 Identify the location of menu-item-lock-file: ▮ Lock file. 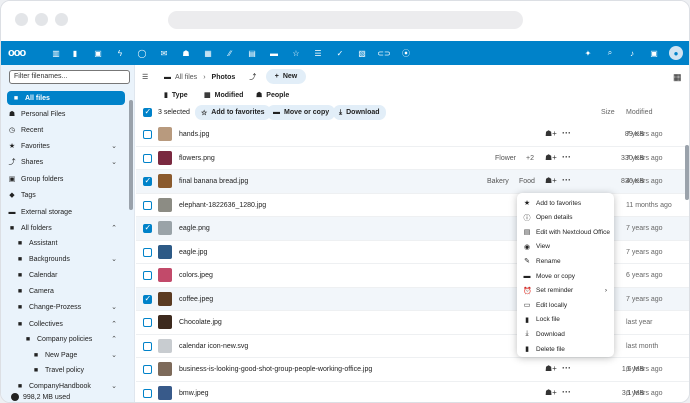
(567, 320).